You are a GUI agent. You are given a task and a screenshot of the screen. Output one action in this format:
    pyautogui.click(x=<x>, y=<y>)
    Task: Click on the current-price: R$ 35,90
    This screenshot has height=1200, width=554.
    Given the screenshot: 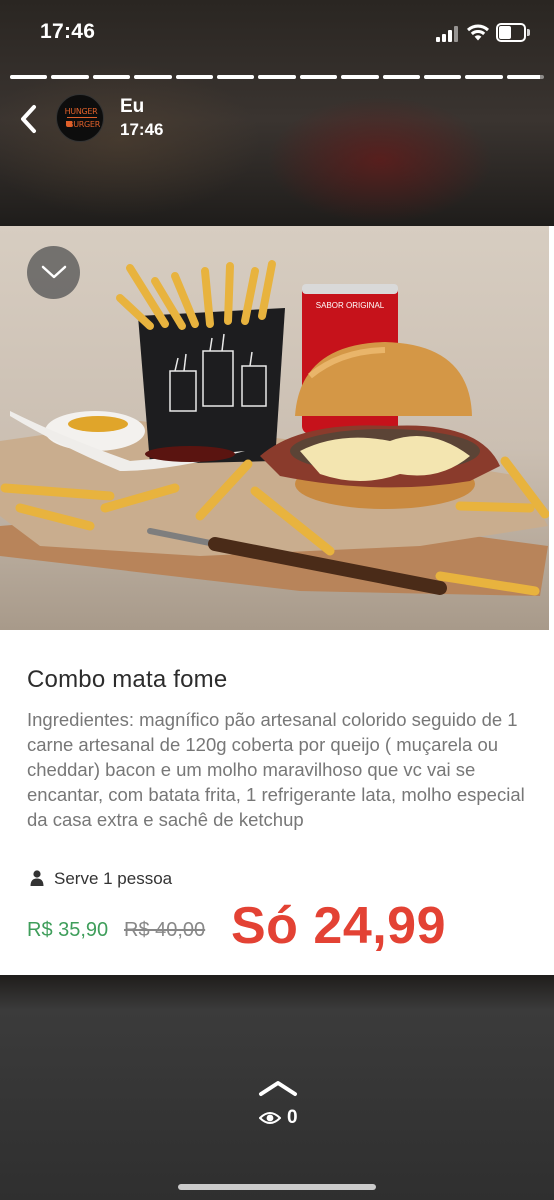 What is the action you would take?
    pyautogui.click(x=68, y=930)
    